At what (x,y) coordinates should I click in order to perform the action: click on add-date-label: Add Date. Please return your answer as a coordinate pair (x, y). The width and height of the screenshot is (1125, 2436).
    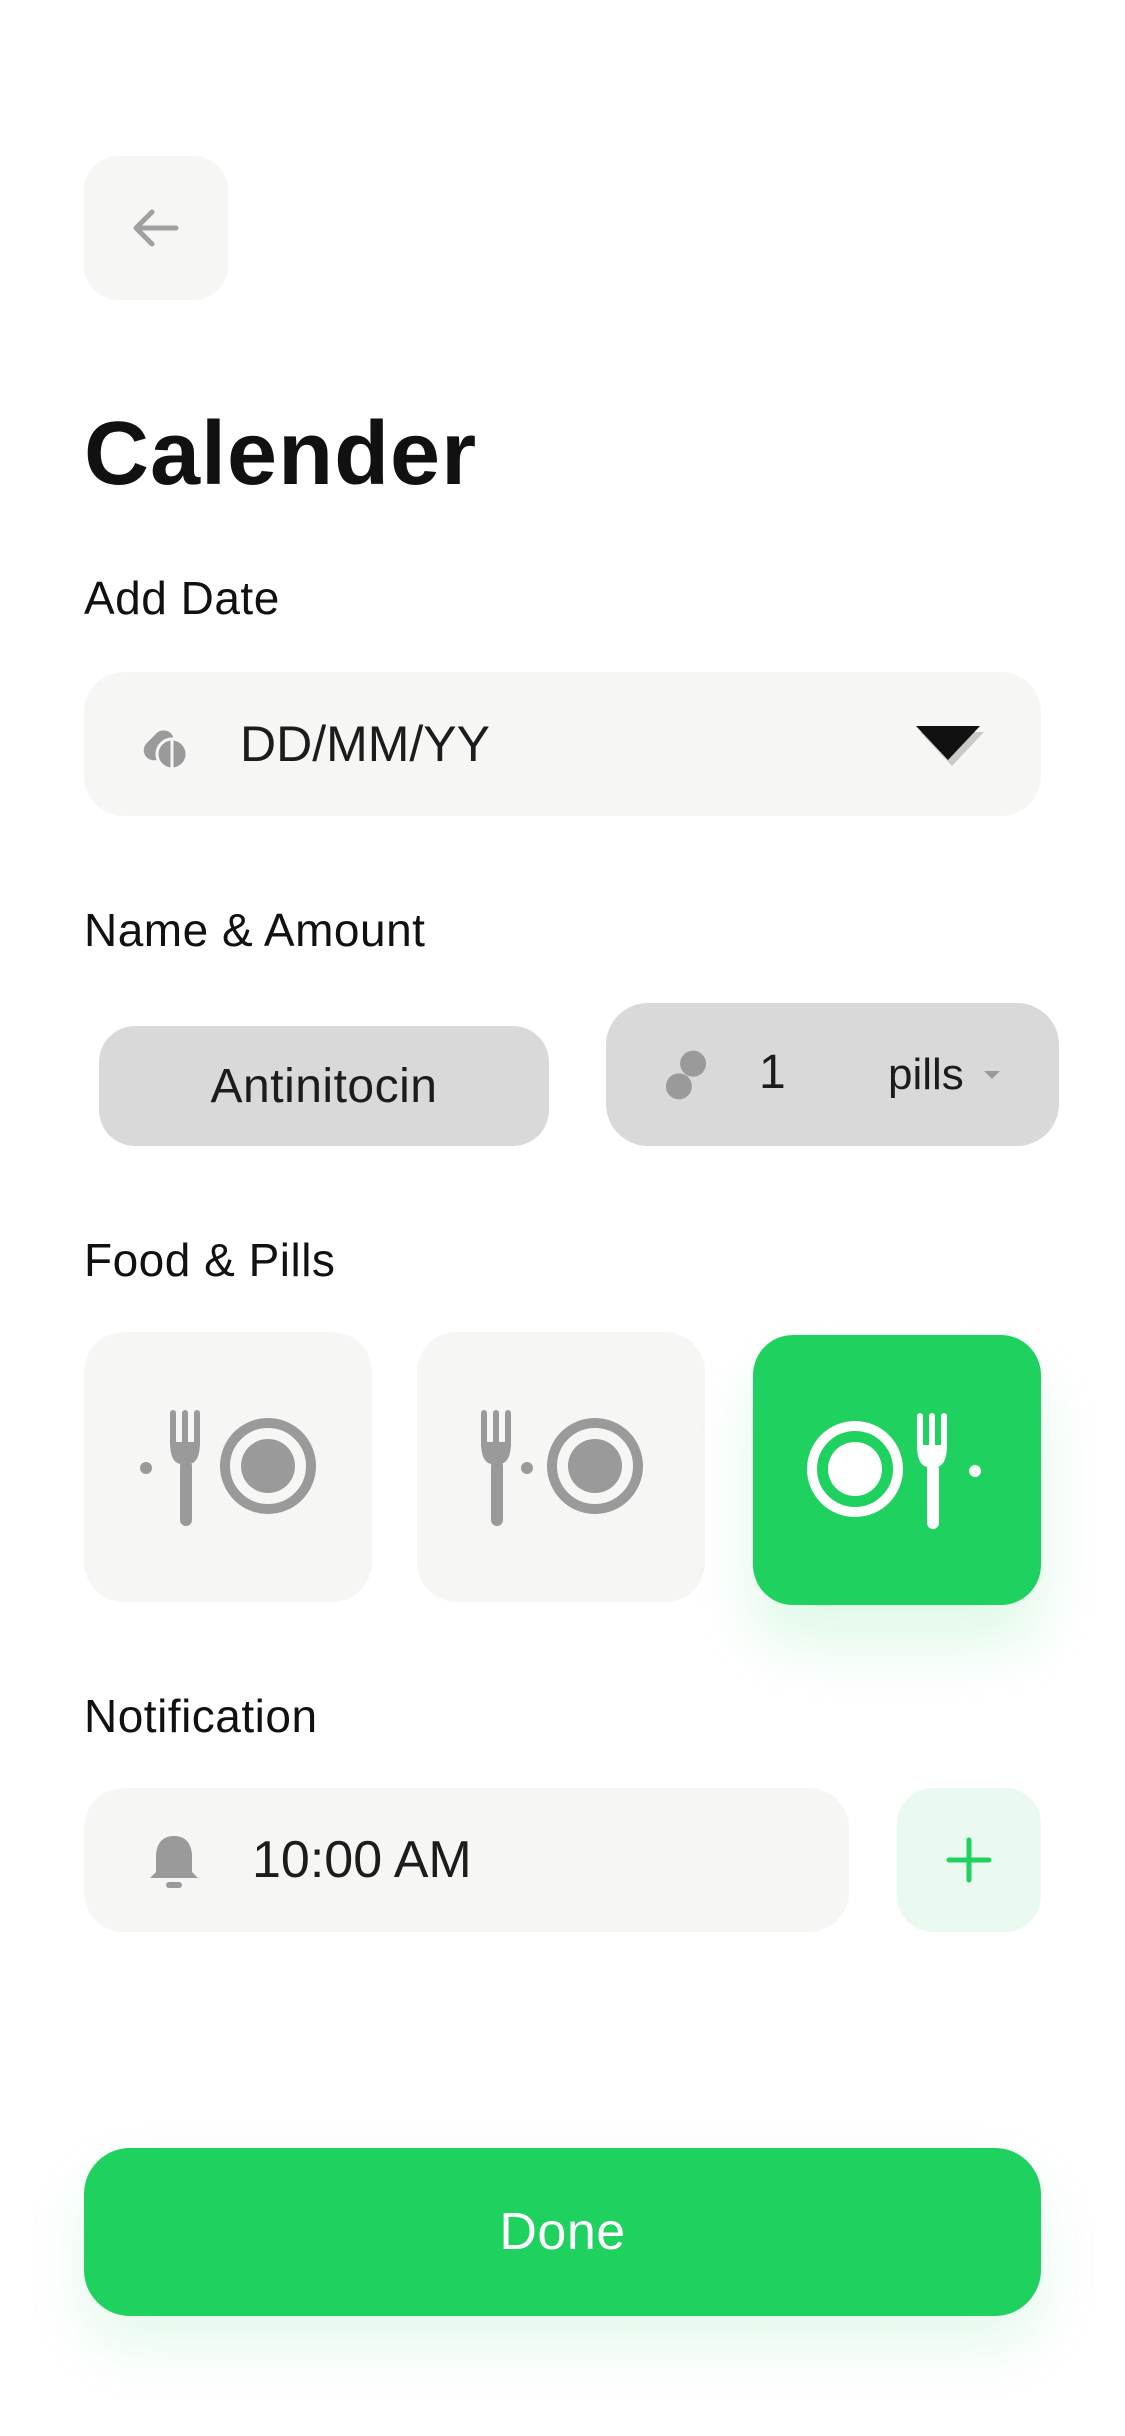
    Looking at the image, I should click on (182, 598).